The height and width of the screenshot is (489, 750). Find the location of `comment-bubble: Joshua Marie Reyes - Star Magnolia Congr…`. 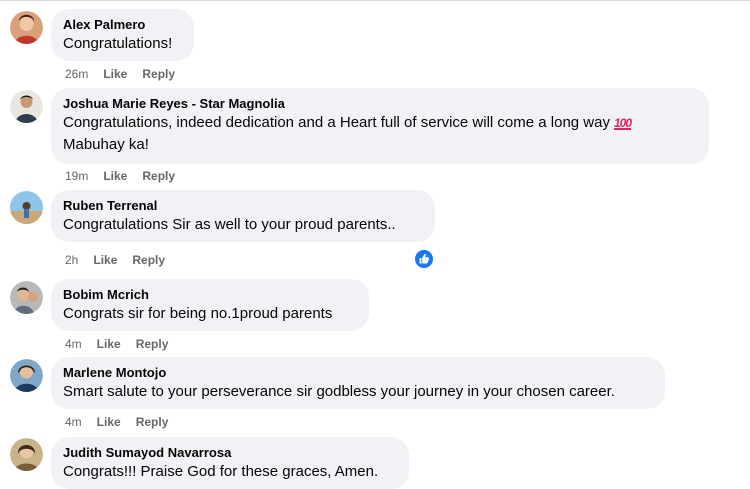

comment-bubble: Joshua Marie Reyes - Star Magnolia Congr… is located at coordinates (380, 126).